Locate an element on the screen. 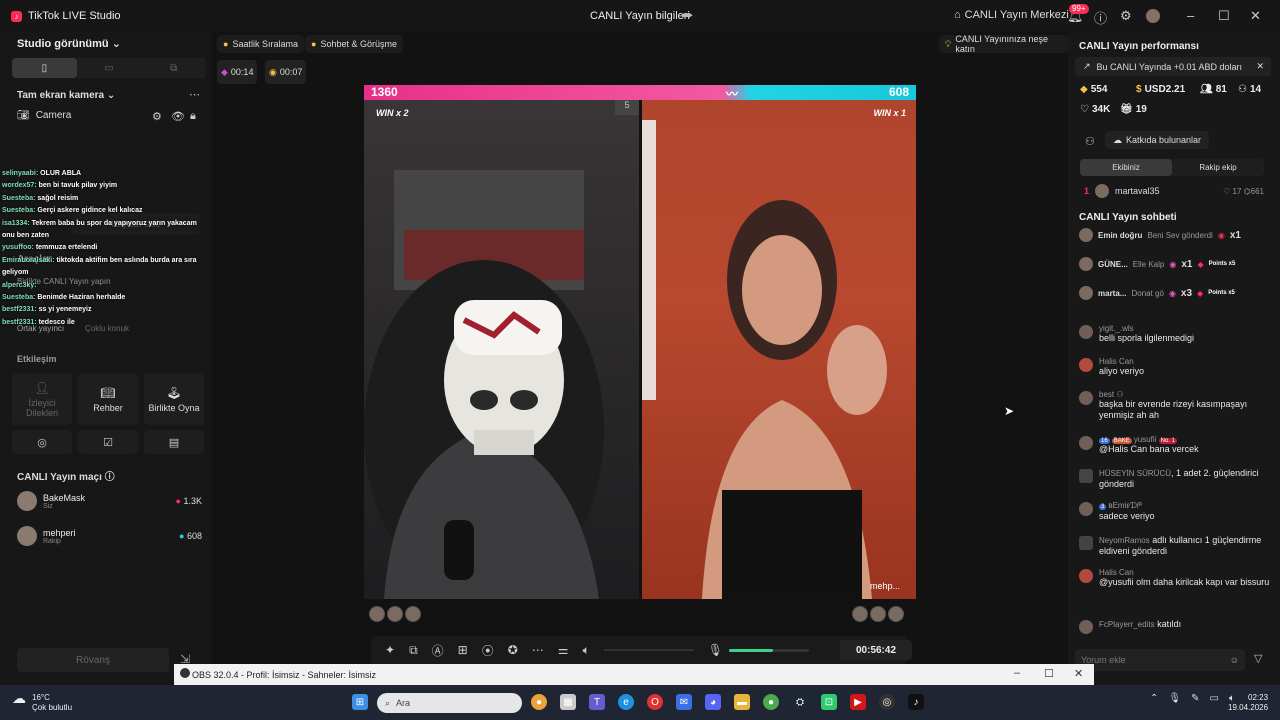  studio-view-dropdown: Studio görünümü ⌄ is located at coordinates (69, 43).